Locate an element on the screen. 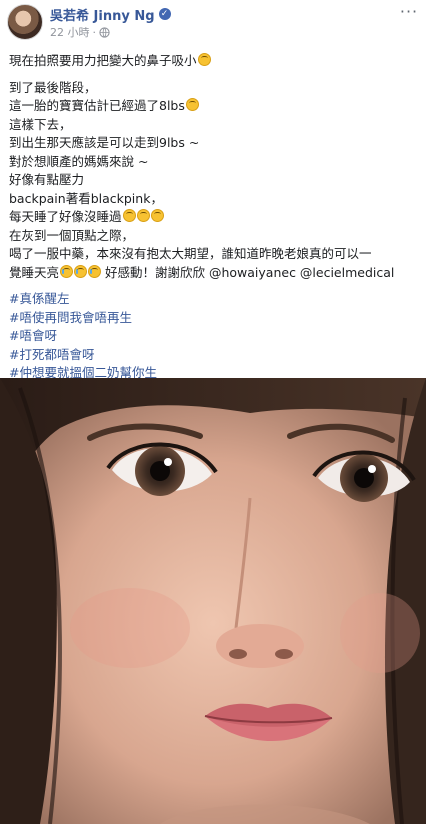 Image resolution: width=426 pixels, height=824 pixels. text-line: 到出生那天應該是可以走到9lbs ~ is located at coordinates (104, 142).